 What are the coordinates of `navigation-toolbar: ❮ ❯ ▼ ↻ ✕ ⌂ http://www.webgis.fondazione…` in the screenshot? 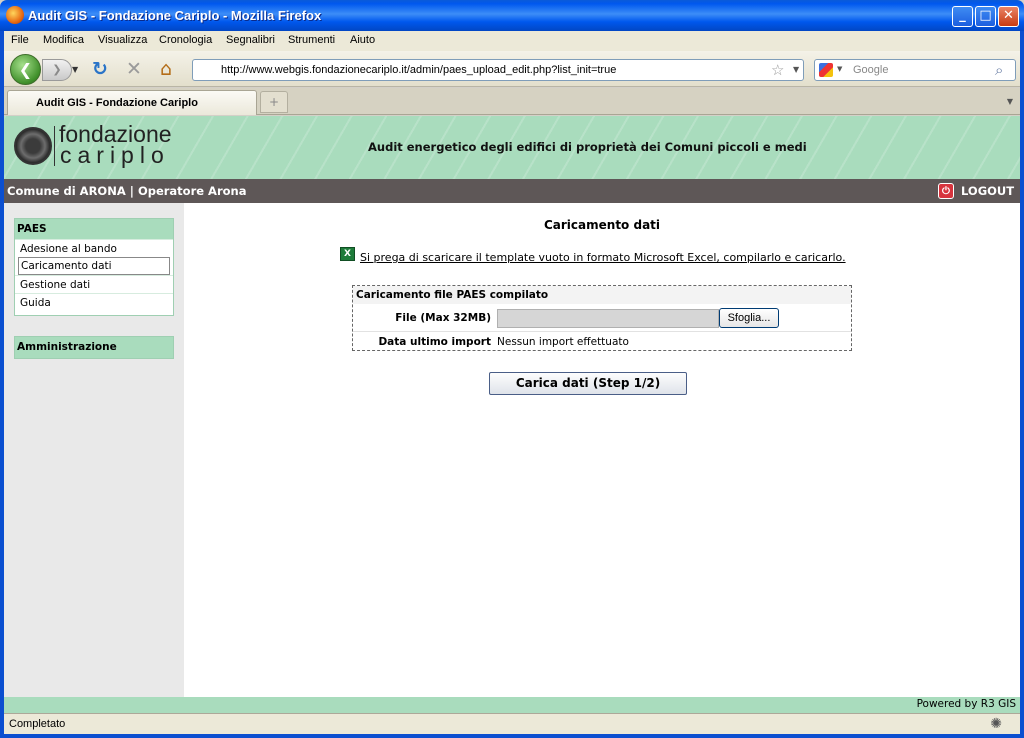 It's located at (512, 69).